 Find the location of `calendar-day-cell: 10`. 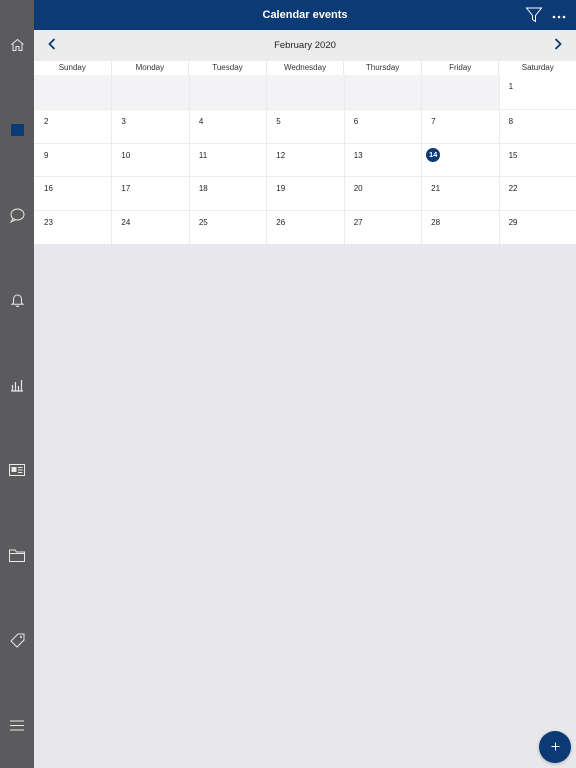

calendar-day-cell: 10 is located at coordinates (150, 159).